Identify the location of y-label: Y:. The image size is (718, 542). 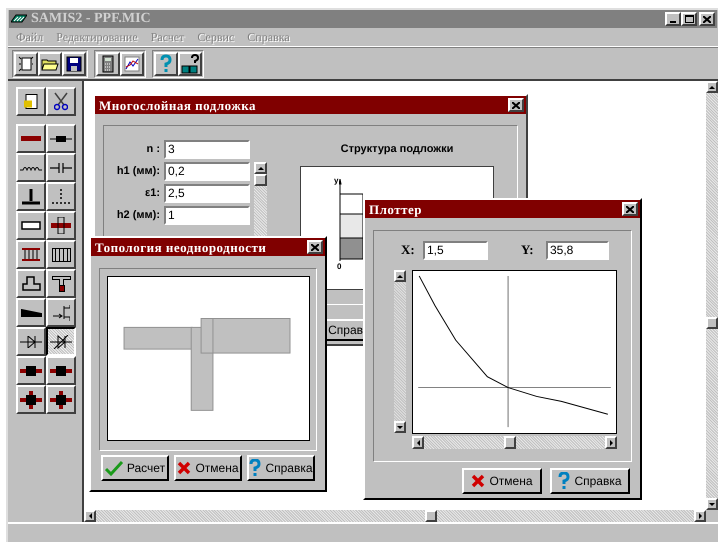
(528, 250).